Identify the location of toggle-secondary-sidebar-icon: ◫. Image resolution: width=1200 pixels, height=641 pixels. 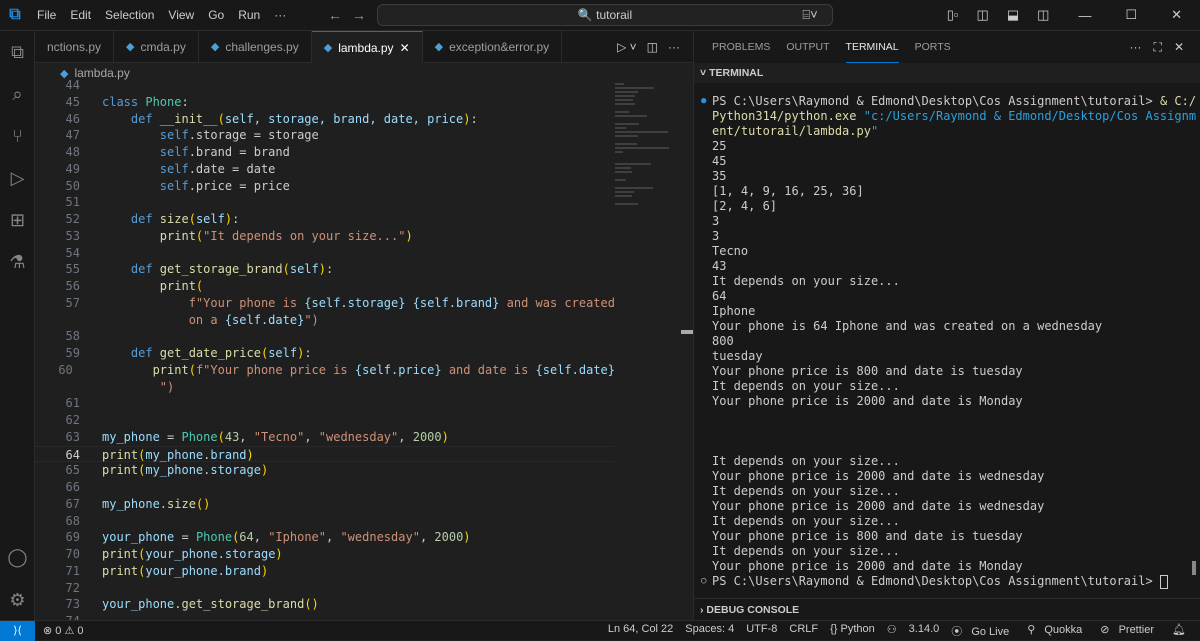
(1043, 15).